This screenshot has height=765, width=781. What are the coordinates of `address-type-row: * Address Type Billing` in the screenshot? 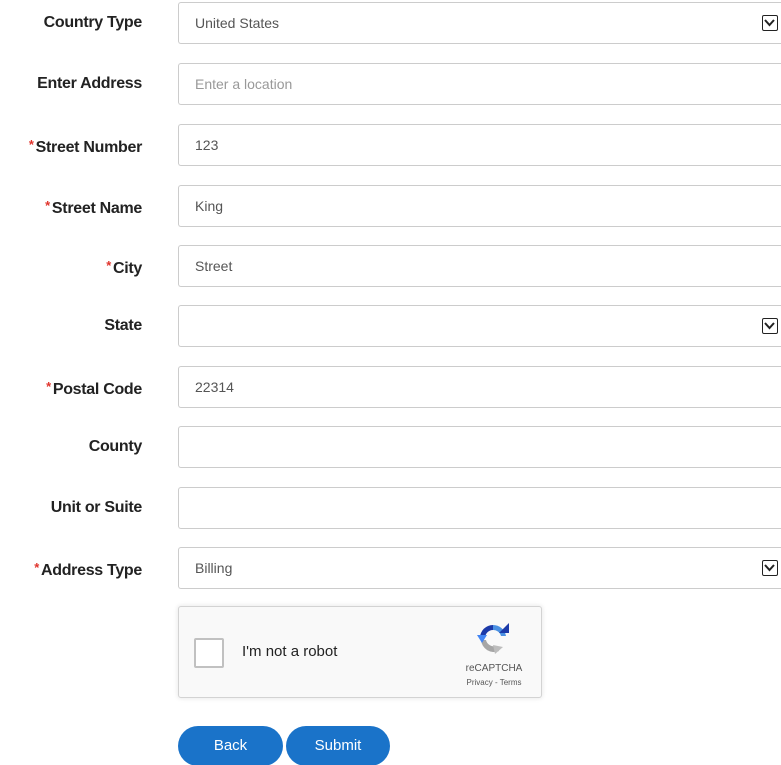 It's located at (390, 568).